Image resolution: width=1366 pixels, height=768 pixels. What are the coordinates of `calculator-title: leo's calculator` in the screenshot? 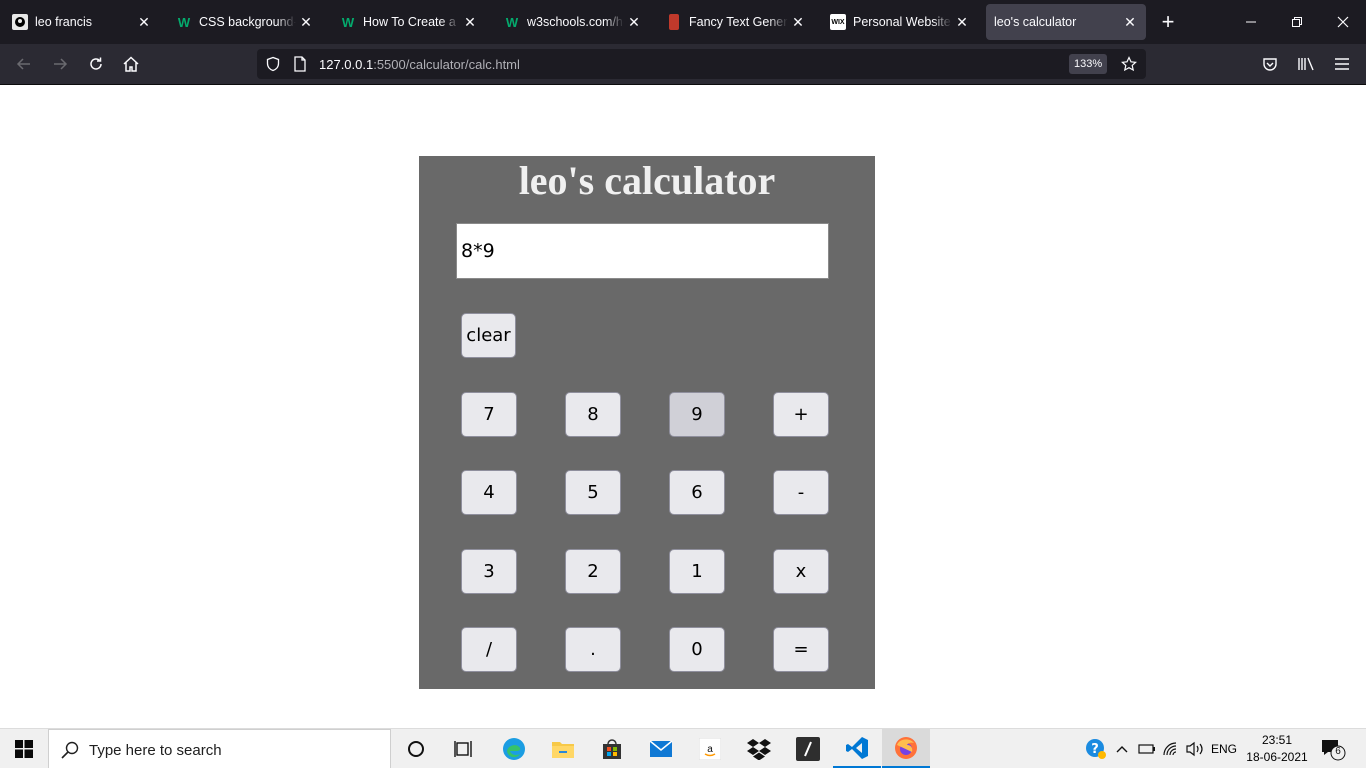 It's located at (647, 180).